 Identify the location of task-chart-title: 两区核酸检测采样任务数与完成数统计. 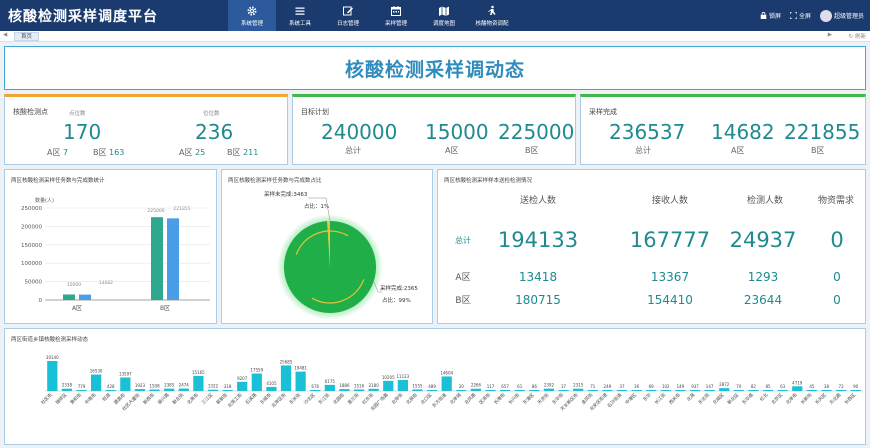
(58, 181).